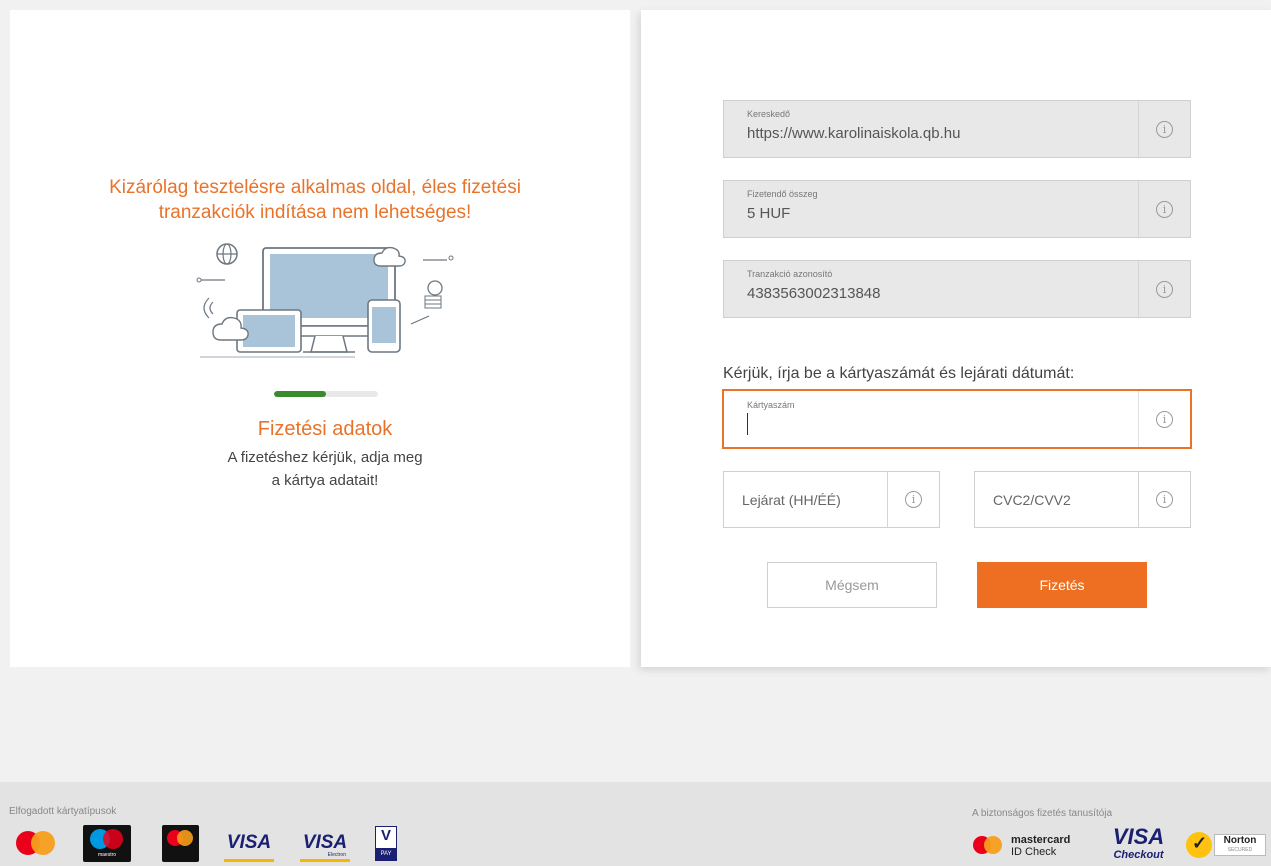 The width and height of the screenshot is (1271, 866). What do you see at coordinates (769, 213) in the screenshot?
I see `amount-value: 5 HUF` at bounding box center [769, 213].